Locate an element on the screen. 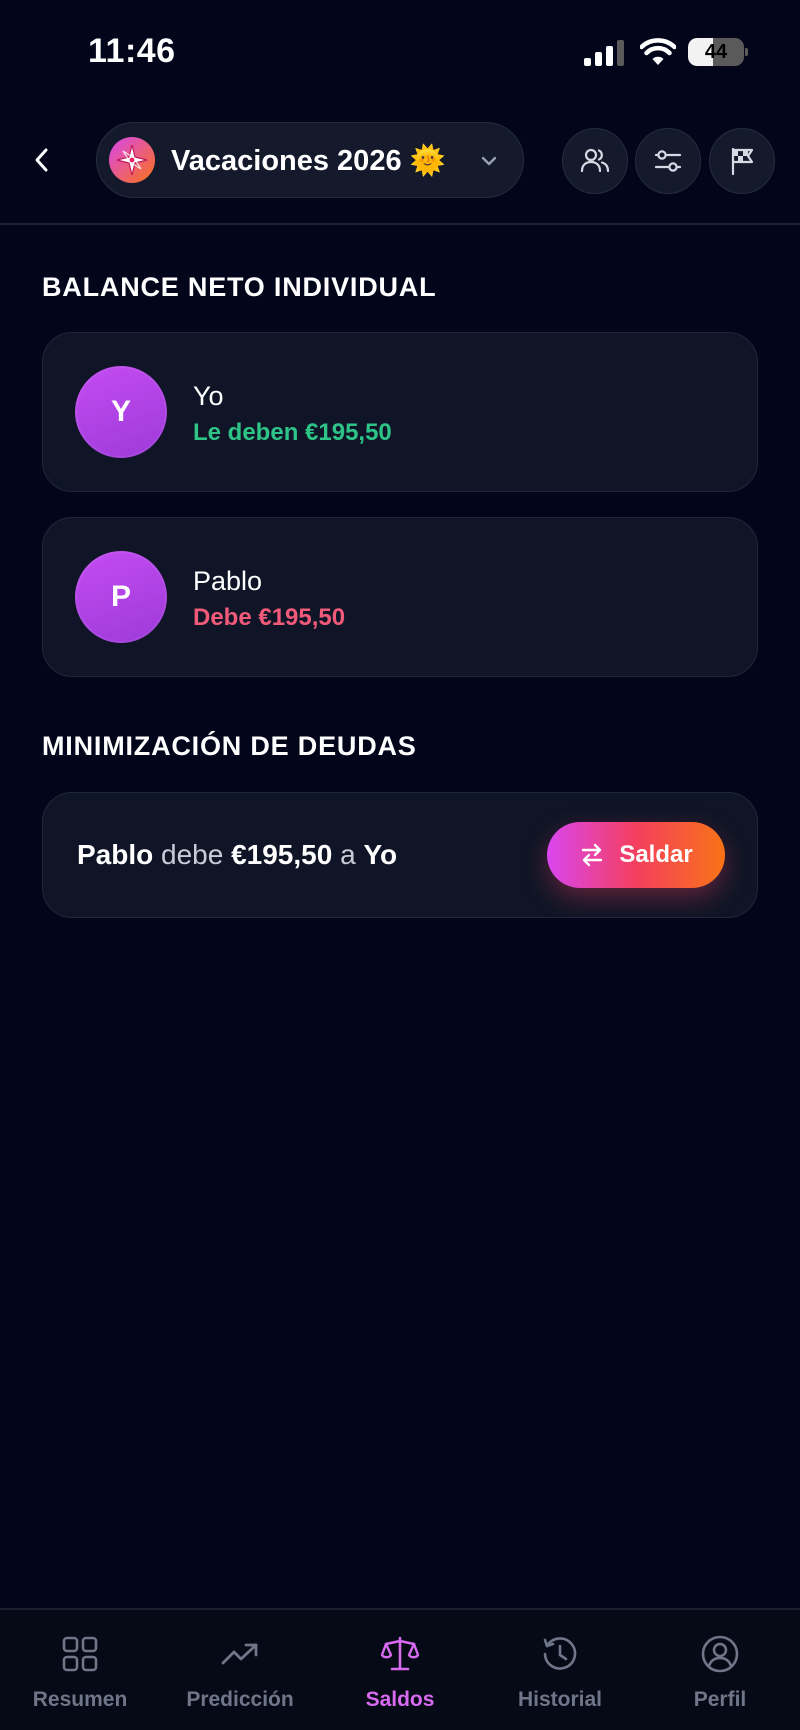 This screenshot has height=1730, width=800. nav-item-perfil: Perfil is located at coordinates (720, 1670).